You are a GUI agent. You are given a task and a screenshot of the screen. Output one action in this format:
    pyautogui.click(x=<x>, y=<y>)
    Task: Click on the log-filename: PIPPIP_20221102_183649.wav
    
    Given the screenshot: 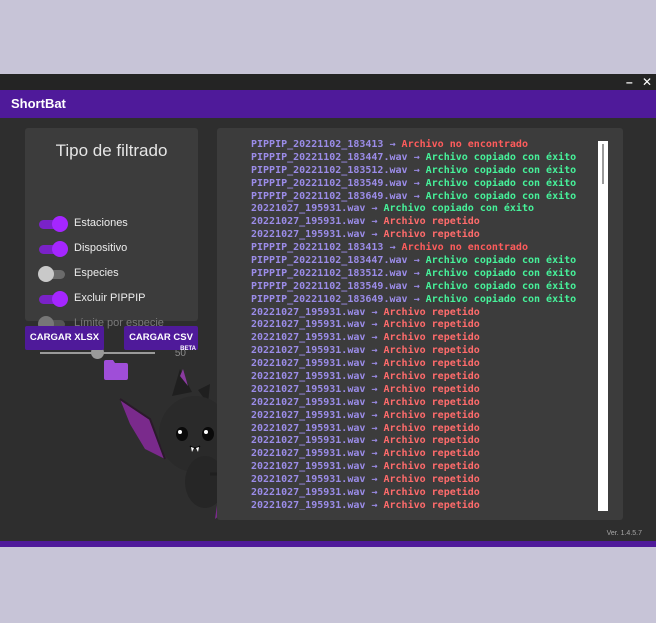 What is the action you would take?
    pyautogui.click(x=329, y=196)
    